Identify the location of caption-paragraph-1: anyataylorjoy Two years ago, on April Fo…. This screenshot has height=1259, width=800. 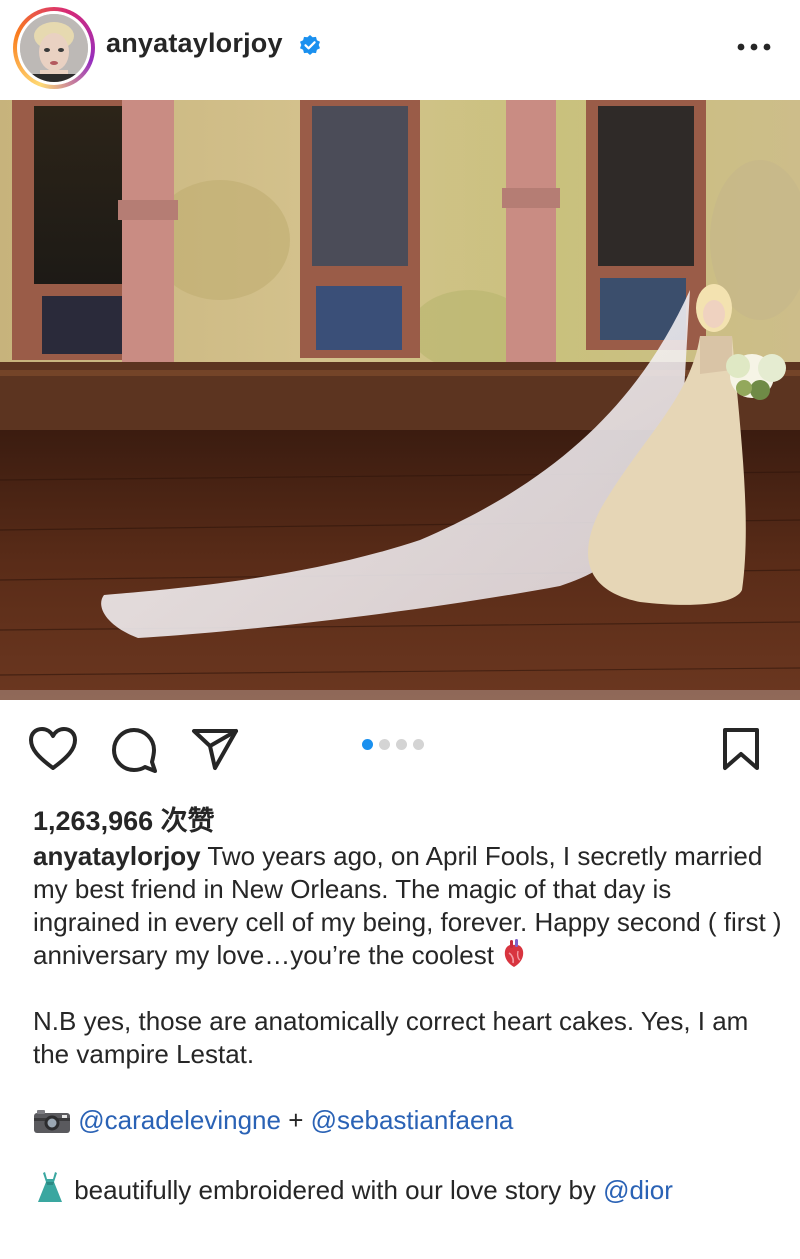
(408, 906).